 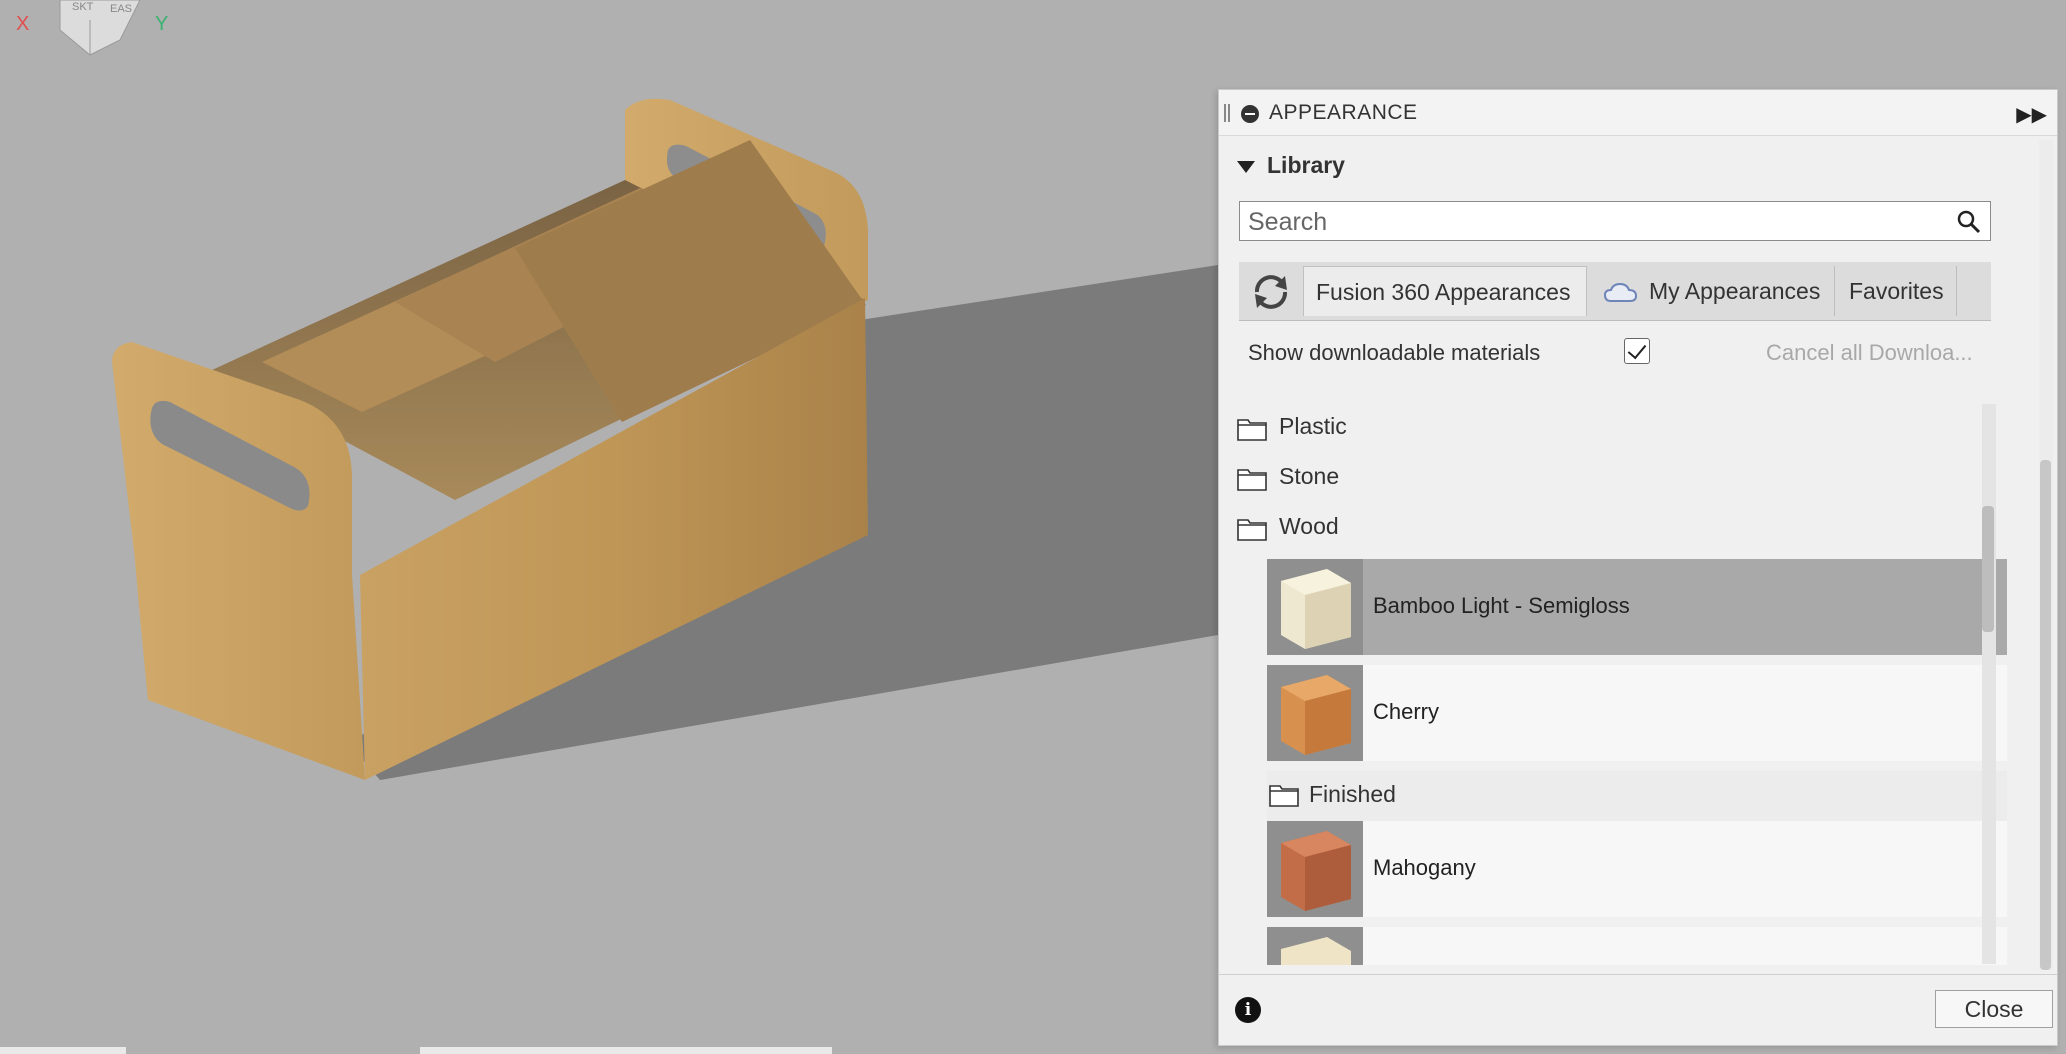 What do you see at coordinates (1313, 426) in the screenshot?
I see `folder-label: Plastic` at bounding box center [1313, 426].